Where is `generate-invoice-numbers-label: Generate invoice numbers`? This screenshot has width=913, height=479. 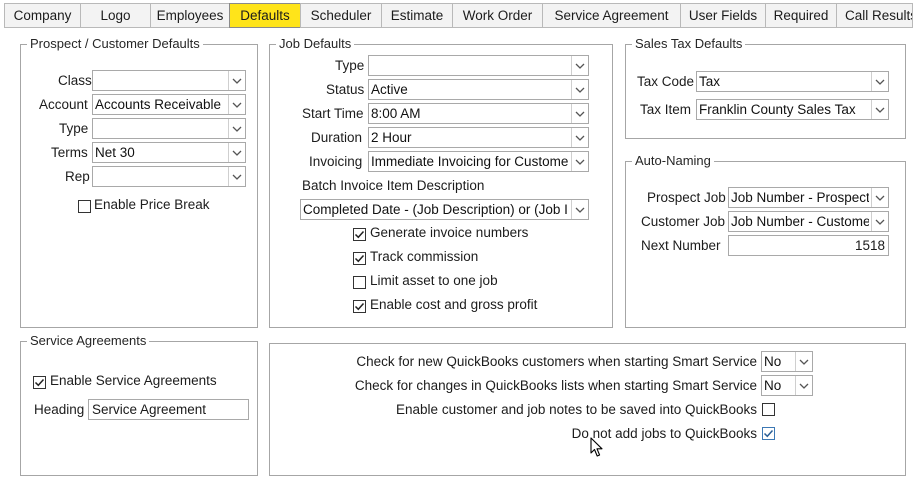 generate-invoice-numbers-label: Generate invoice numbers is located at coordinates (449, 232).